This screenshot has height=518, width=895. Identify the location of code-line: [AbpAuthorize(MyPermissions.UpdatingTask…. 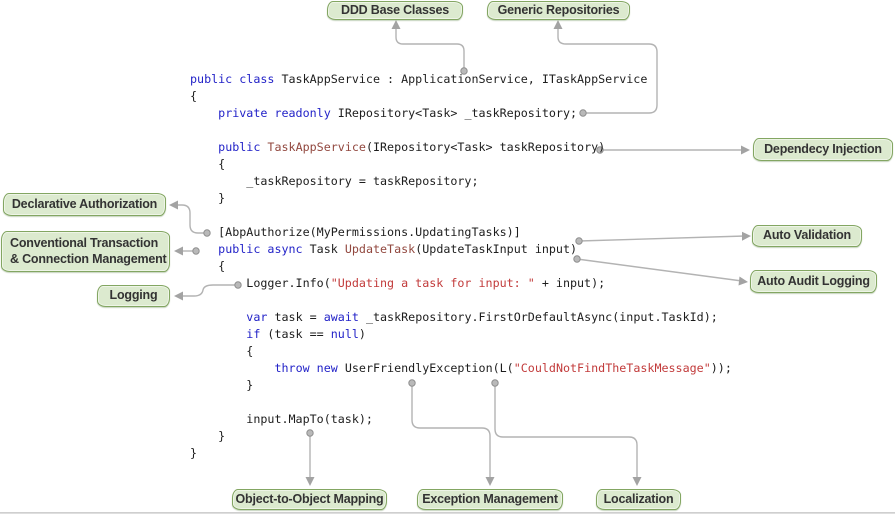
(355, 232).